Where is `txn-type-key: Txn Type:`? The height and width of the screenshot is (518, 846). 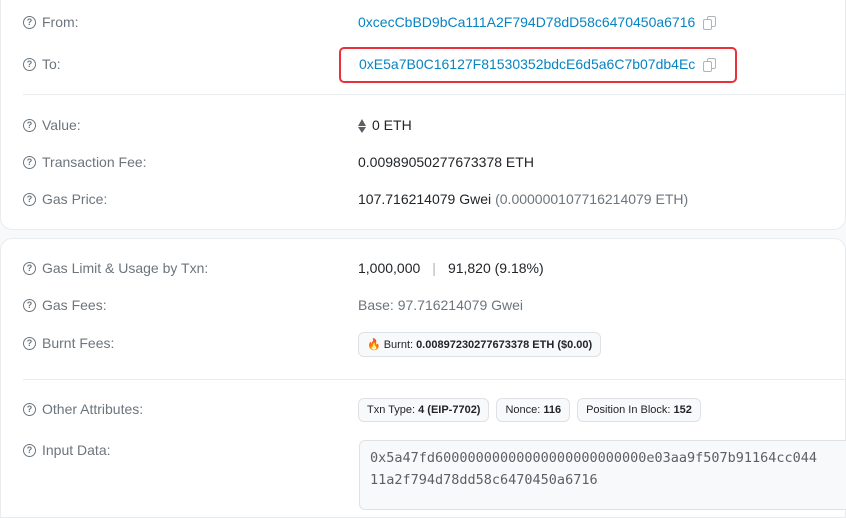 txn-type-key: Txn Type: is located at coordinates (391, 410).